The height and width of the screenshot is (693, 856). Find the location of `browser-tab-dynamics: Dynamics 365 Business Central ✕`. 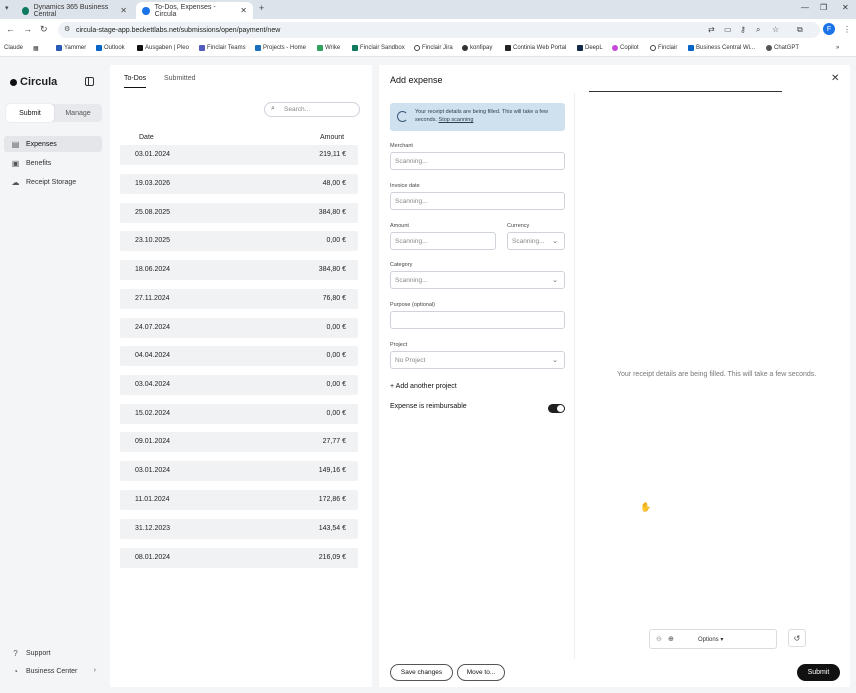

browser-tab-dynamics: Dynamics 365 Business Central ✕ is located at coordinates (74, 10).